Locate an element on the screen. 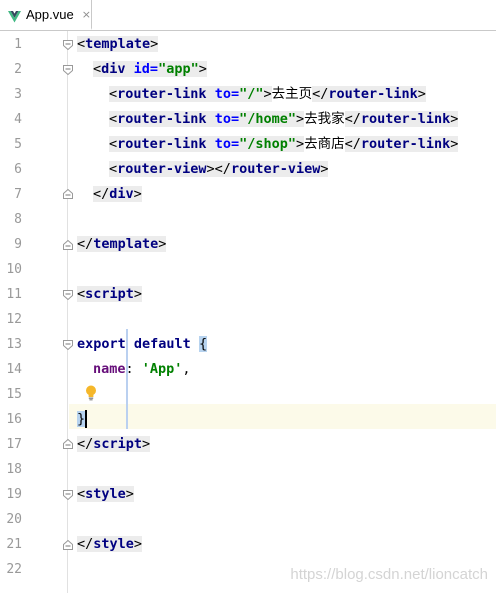  code-line: <script> is located at coordinates (110, 294).